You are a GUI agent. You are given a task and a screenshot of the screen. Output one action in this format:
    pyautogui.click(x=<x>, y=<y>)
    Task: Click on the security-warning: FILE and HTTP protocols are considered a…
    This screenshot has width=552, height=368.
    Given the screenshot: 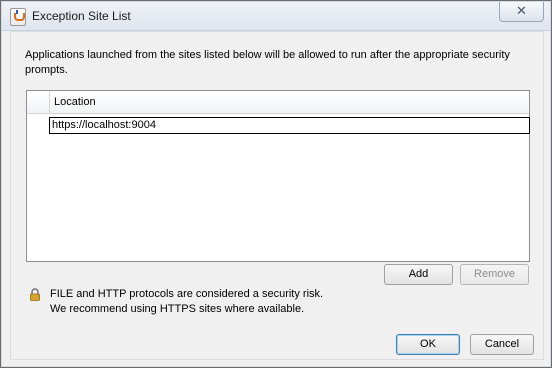 What is the action you would take?
    pyautogui.click(x=186, y=302)
    